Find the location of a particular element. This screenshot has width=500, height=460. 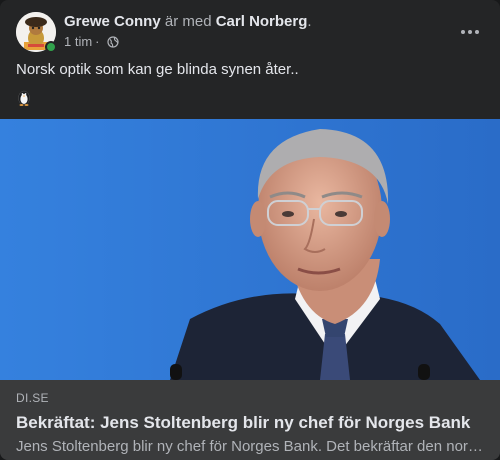

penguin-icon is located at coordinates (24, 98).